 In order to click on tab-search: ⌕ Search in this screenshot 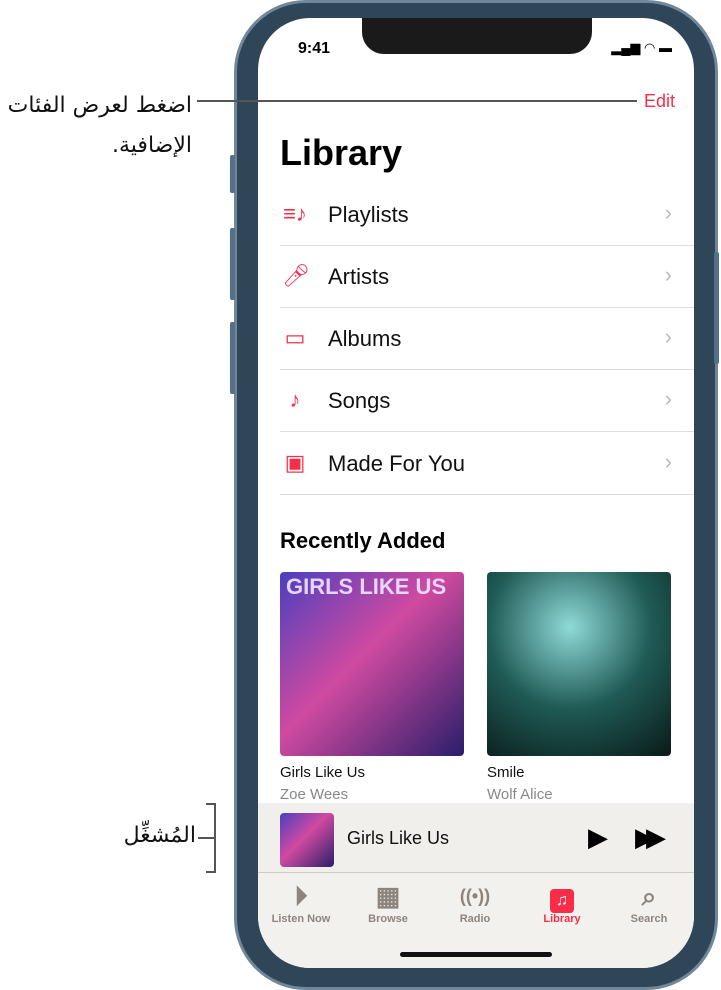, I will do `click(649, 902)`.